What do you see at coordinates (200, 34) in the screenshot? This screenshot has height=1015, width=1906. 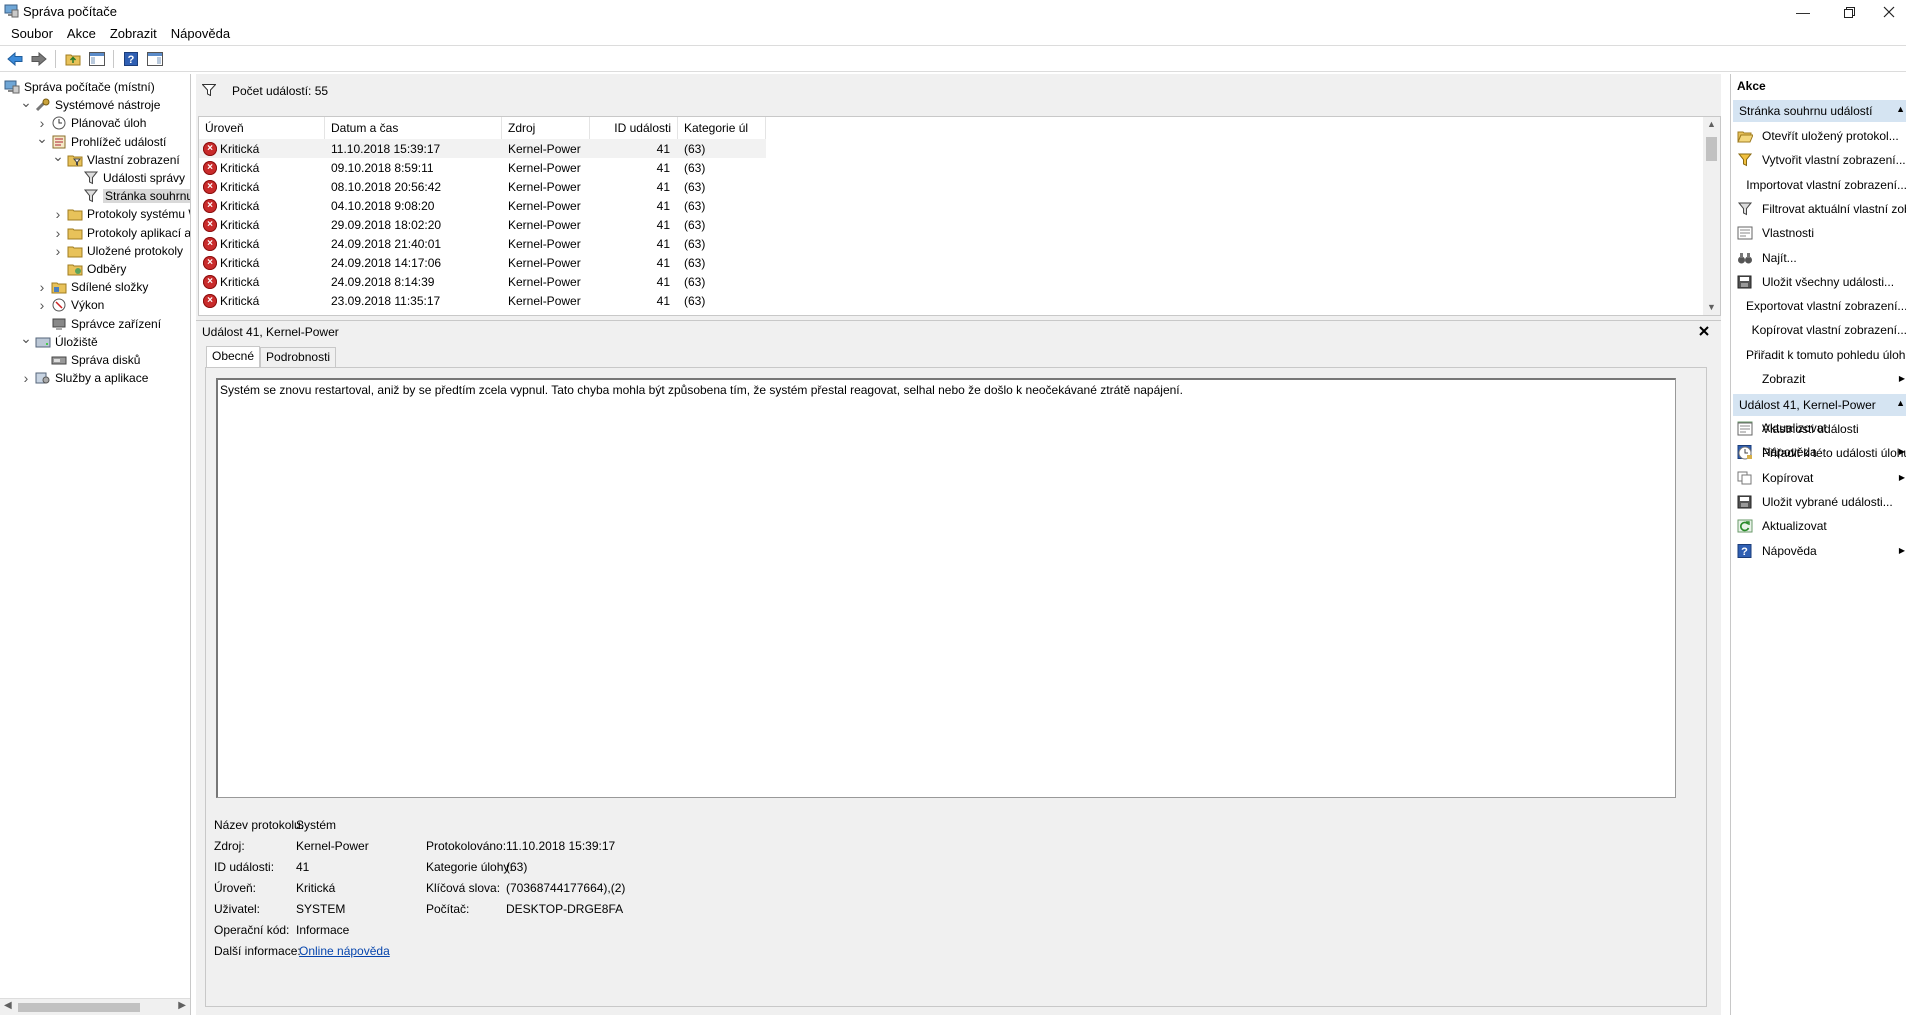 I see `menu-napoveda: Nápověda` at bounding box center [200, 34].